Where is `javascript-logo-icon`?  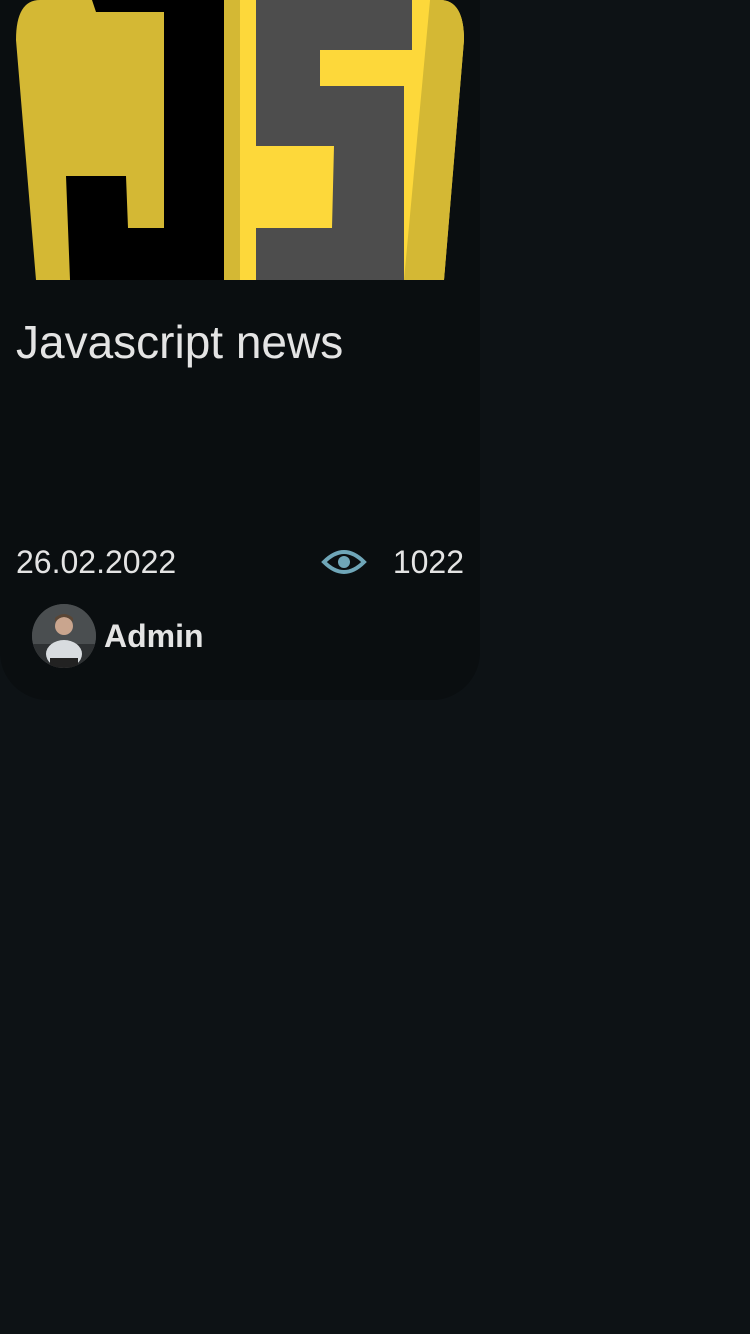 javascript-logo-icon is located at coordinates (240, 140).